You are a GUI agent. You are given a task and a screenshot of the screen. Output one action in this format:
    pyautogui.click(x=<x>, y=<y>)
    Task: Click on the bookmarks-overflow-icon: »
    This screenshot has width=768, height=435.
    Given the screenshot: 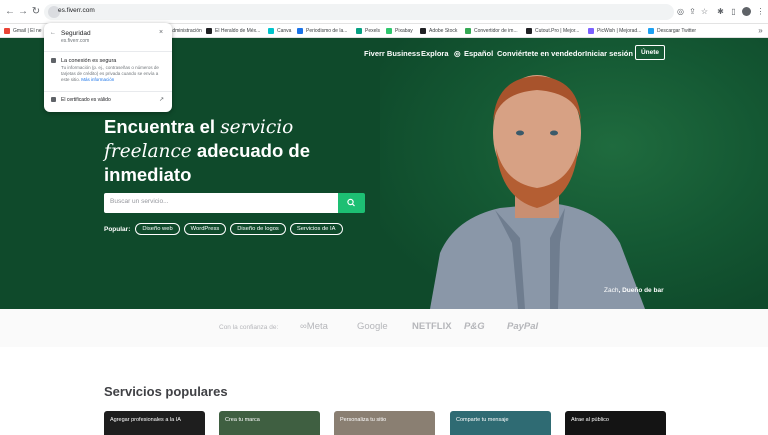 What is the action you would take?
    pyautogui.click(x=760, y=30)
    